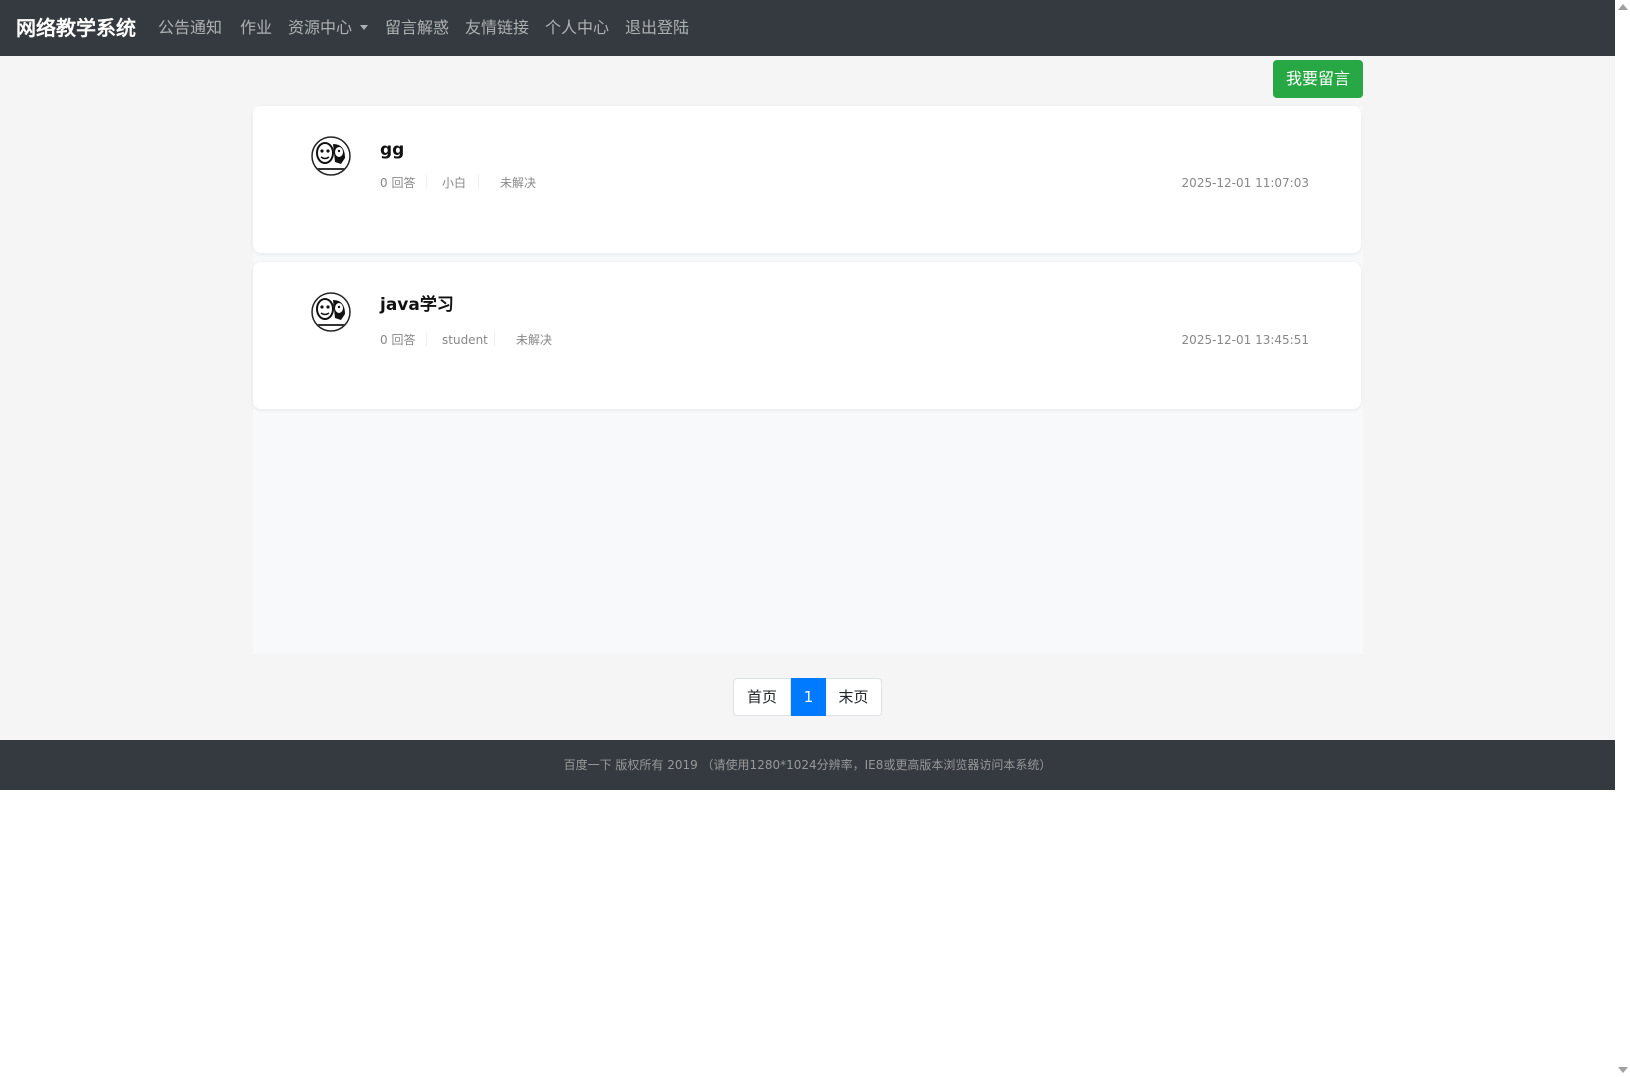  What do you see at coordinates (1245, 183) in the screenshot?
I see `question-date: 2025-12-01 11:07:03` at bounding box center [1245, 183].